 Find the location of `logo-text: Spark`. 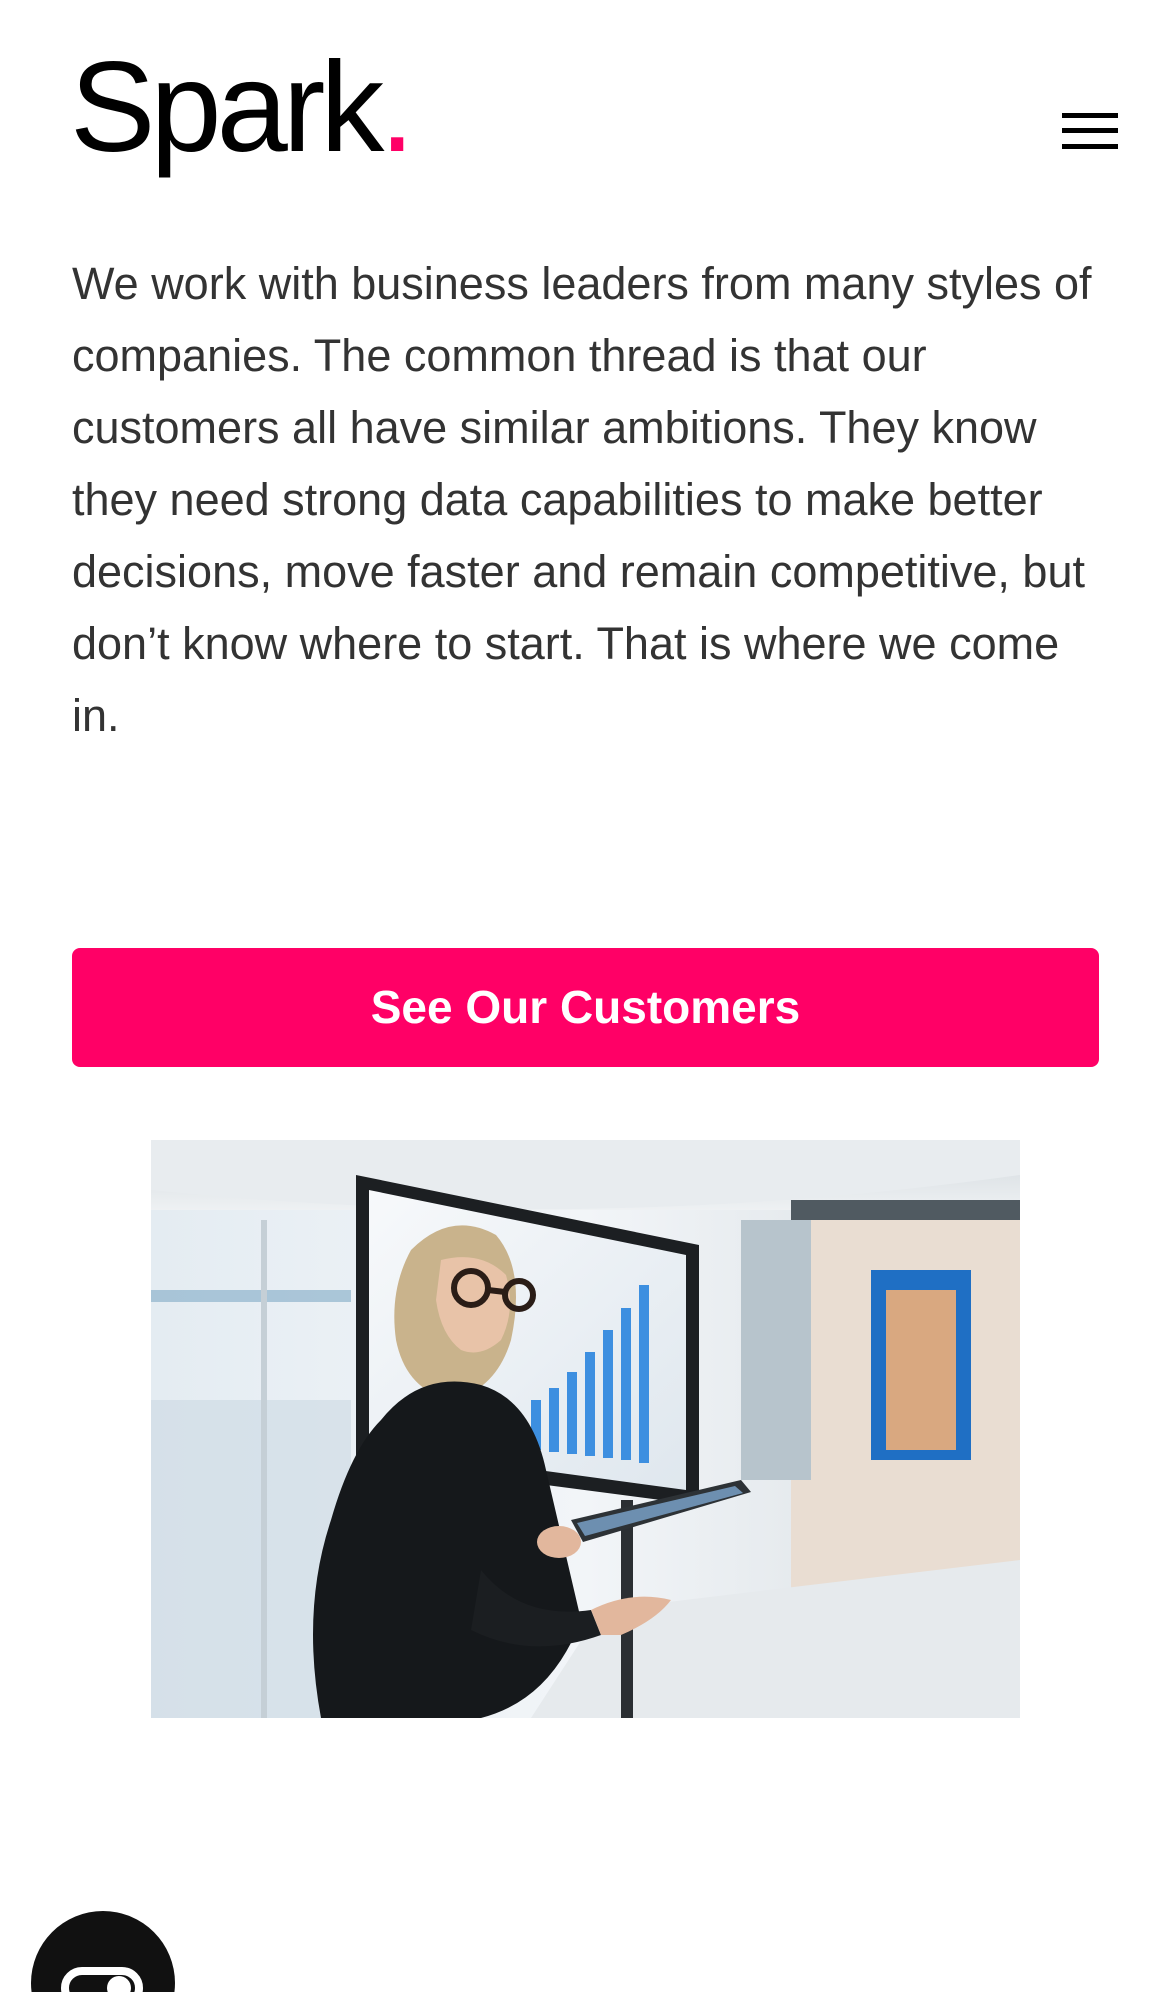

logo-text: Spark is located at coordinates (227, 107).